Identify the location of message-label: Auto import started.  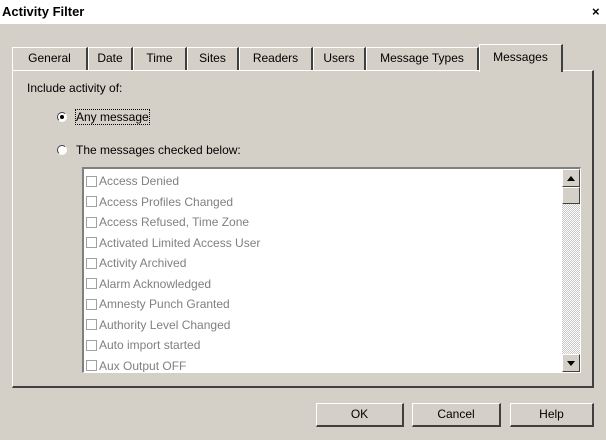
(150, 345).